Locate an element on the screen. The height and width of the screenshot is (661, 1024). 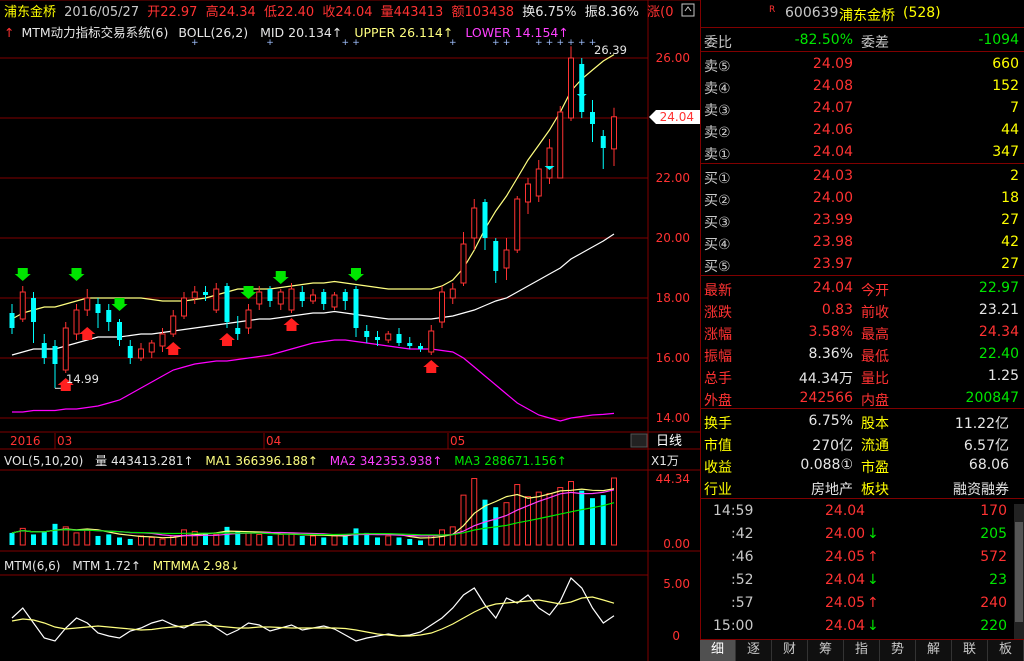
tick-time: :42 is located at coordinates (742, 534).